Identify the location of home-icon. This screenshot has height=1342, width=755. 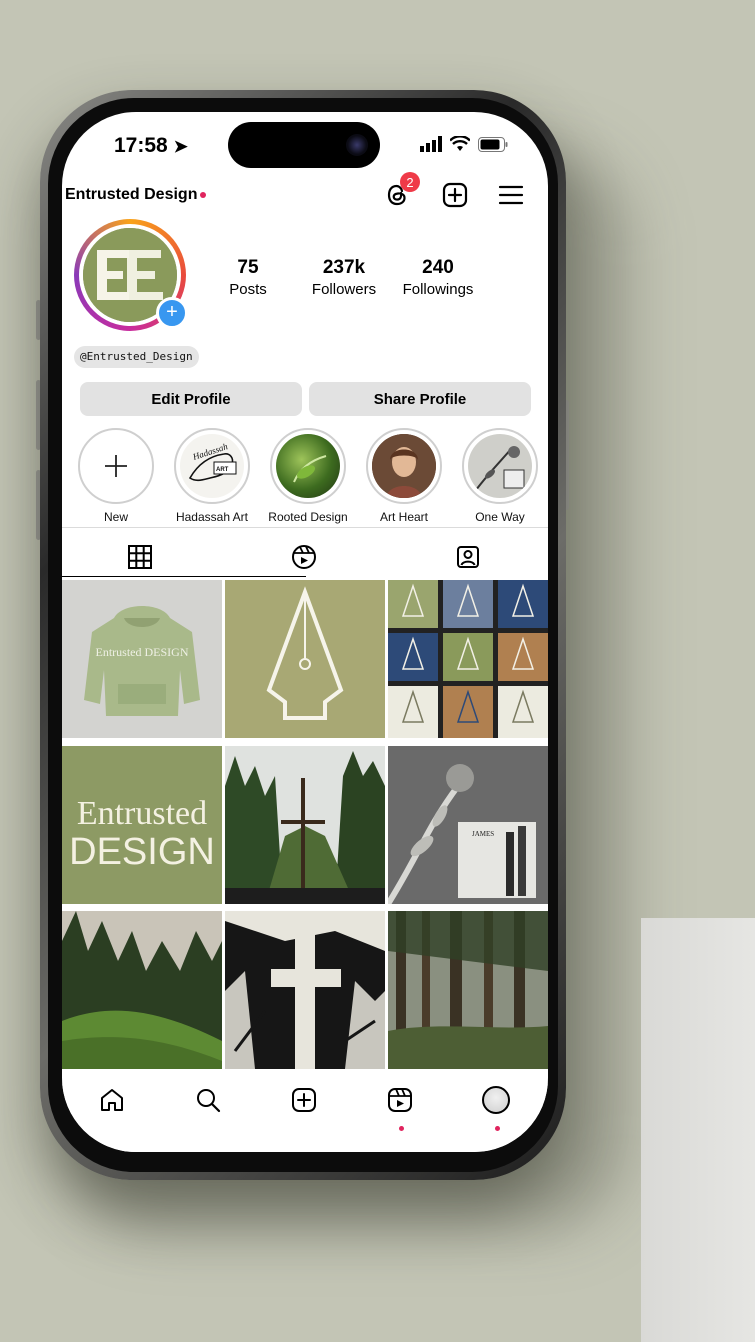
(112, 1100).